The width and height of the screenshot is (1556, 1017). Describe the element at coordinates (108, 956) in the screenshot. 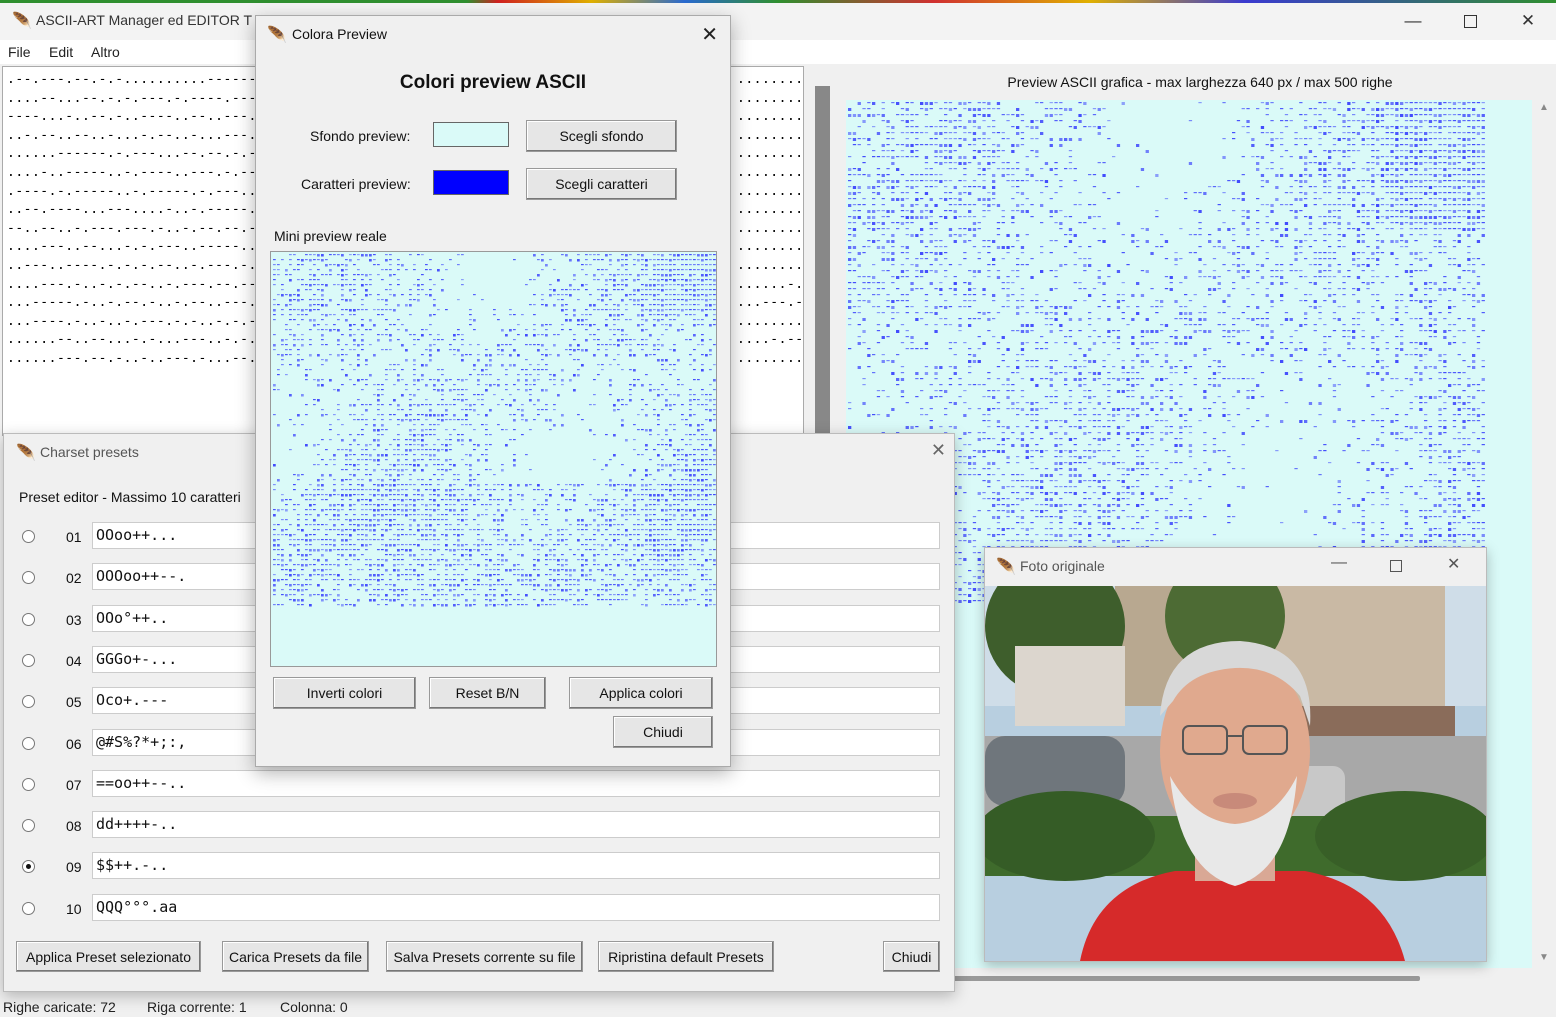

I see `apply-preset-button: Applica Preset selezionato` at that location.